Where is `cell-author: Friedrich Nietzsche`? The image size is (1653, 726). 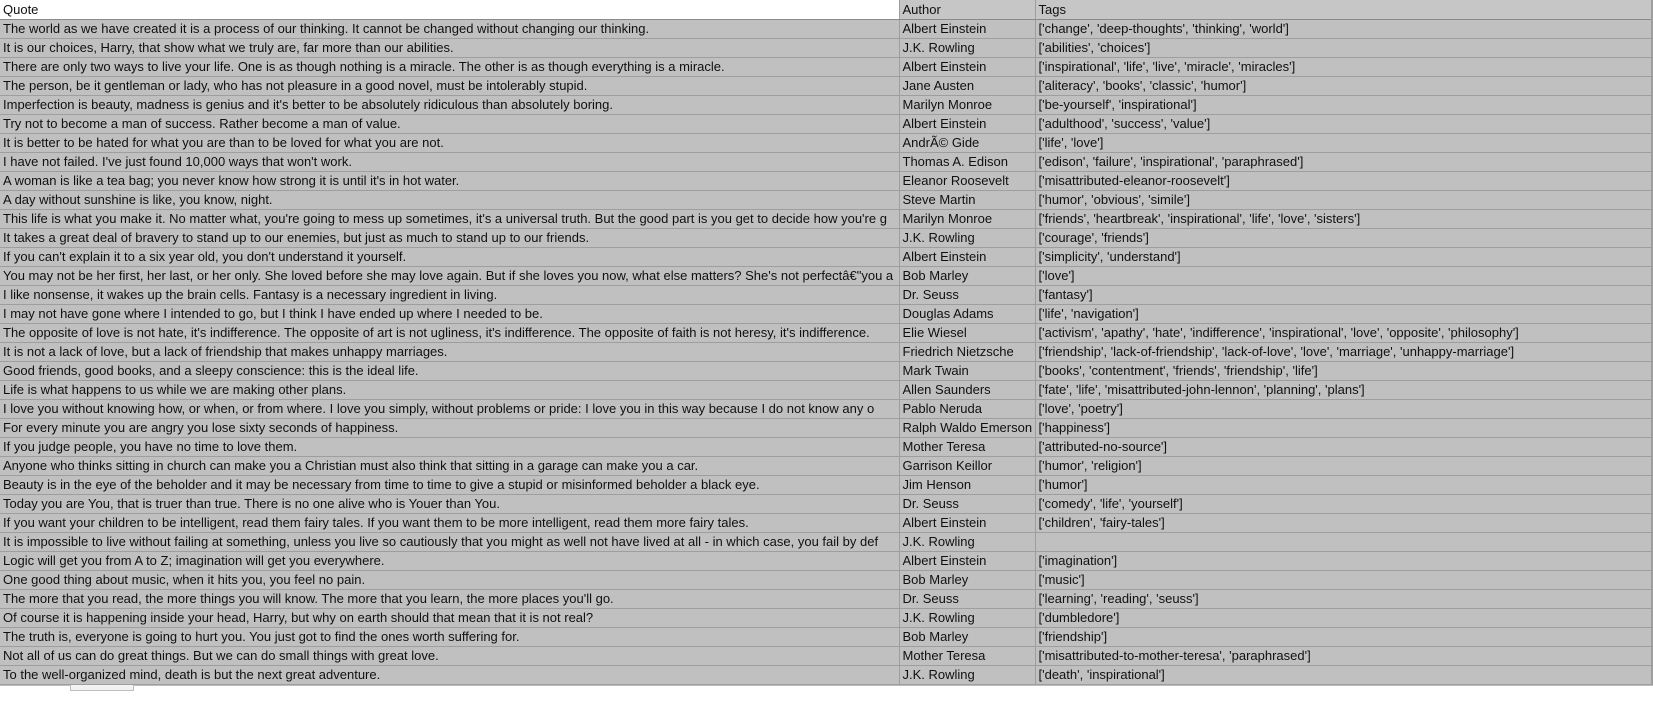
cell-author: Friedrich Nietzsche is located at coordinates (967, 352).